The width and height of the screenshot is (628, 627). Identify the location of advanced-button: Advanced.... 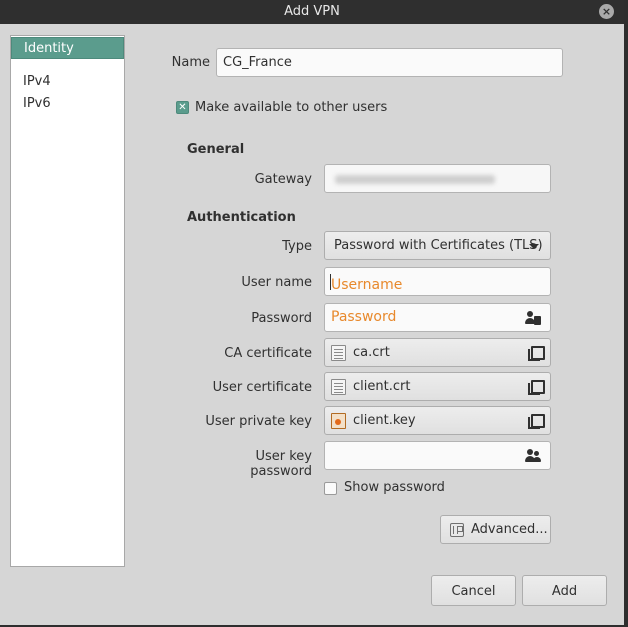
(495, 529).